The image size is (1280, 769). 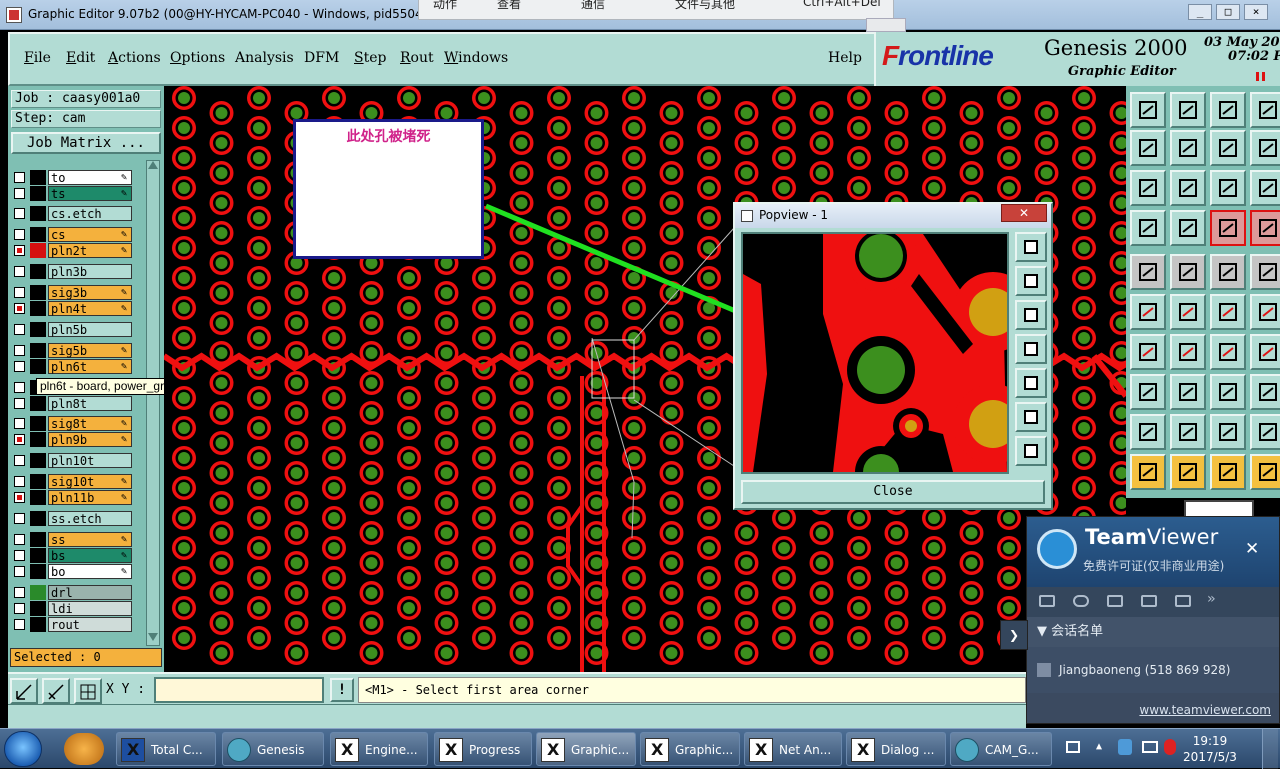 What do you see at coordinates (705, 6) in the screenshot?
I see `tv-files-menu: 文件与其他` at bounding box center [705, 6].